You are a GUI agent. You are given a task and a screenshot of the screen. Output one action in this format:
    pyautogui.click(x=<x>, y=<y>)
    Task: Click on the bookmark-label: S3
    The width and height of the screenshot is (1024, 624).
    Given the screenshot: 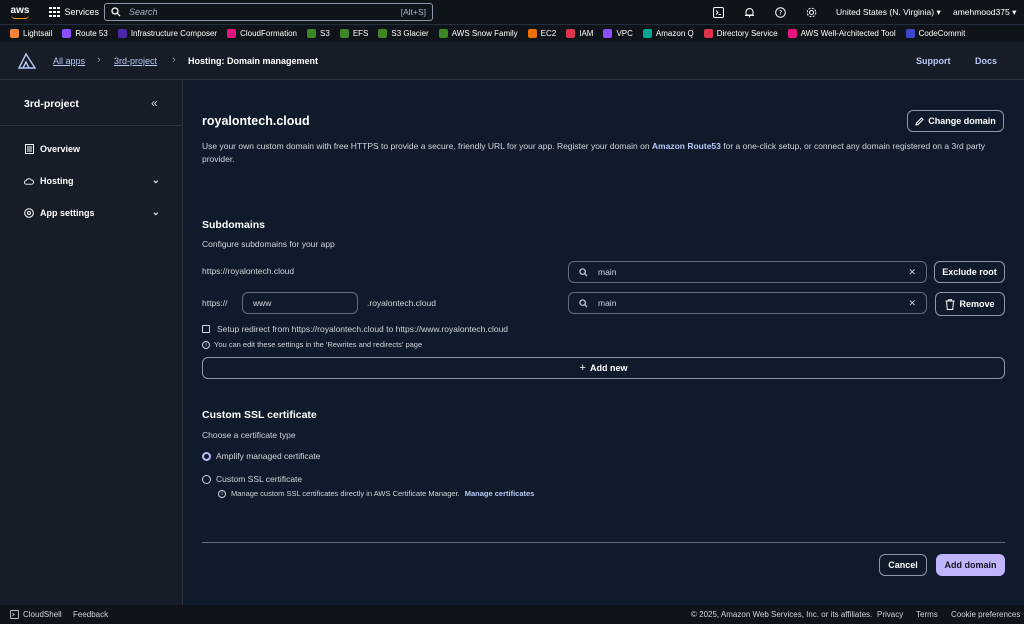 What is the action you would take?
    pyautogui.click(x=325, y=33)
    